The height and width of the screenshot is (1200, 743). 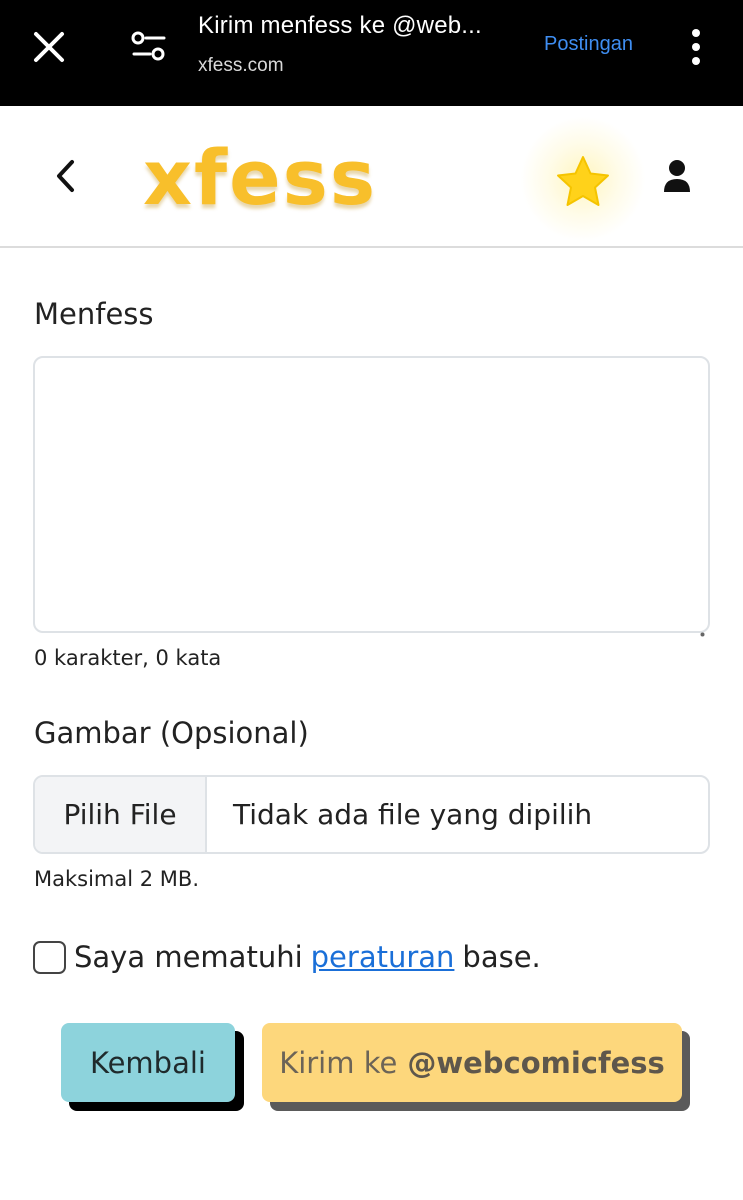 I want to click on postingan-link: Postingan, so click(x=588, y=44).